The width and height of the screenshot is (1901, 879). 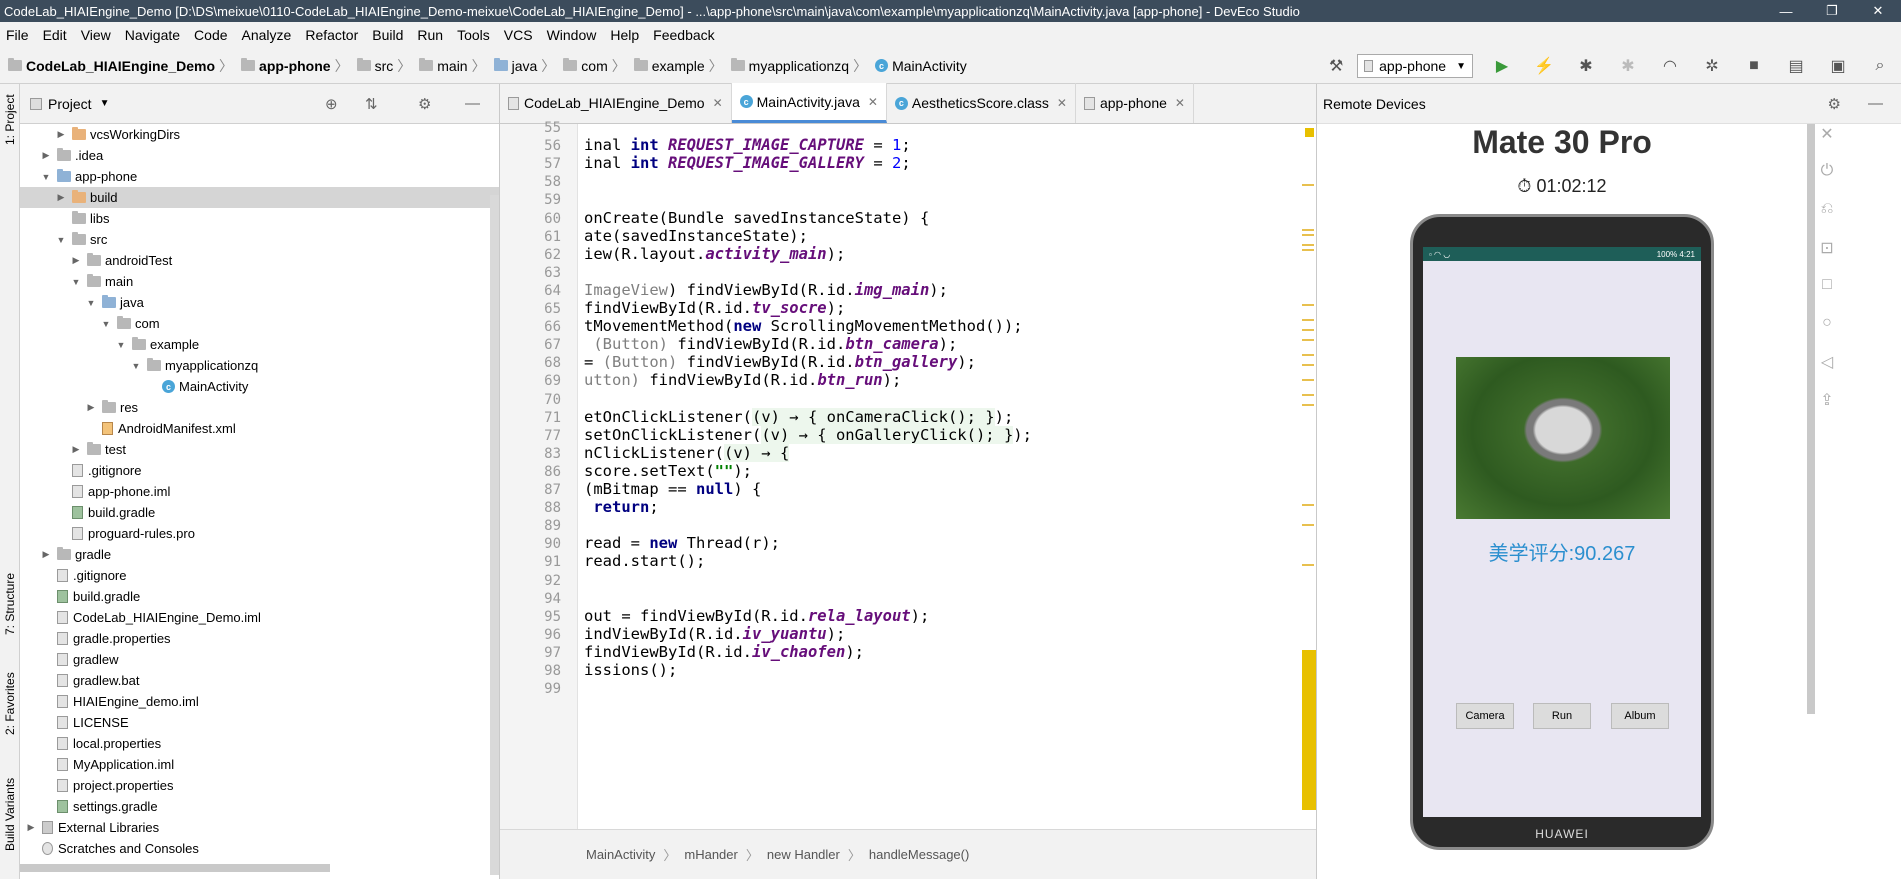 I want to click on menu-help: Help, so click(x=624, y=35).